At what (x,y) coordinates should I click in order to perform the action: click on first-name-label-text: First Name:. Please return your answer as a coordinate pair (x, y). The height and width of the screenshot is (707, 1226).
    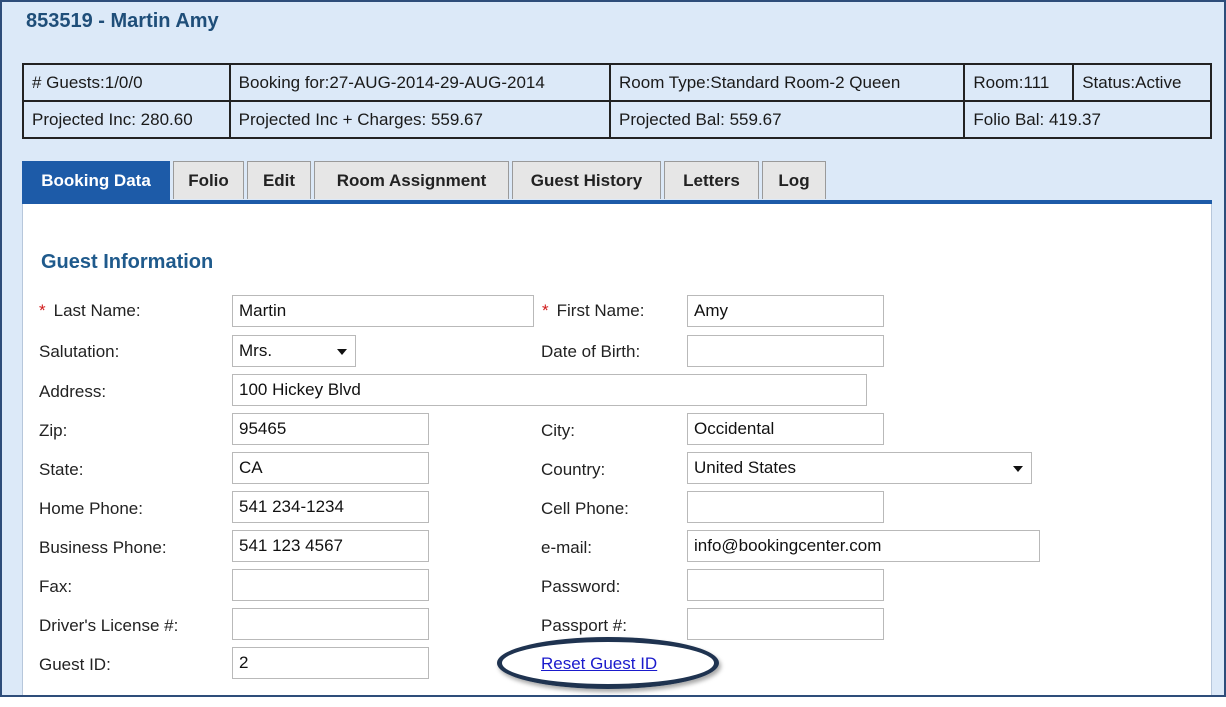
    Looking at the image, I should click on (600, 310).